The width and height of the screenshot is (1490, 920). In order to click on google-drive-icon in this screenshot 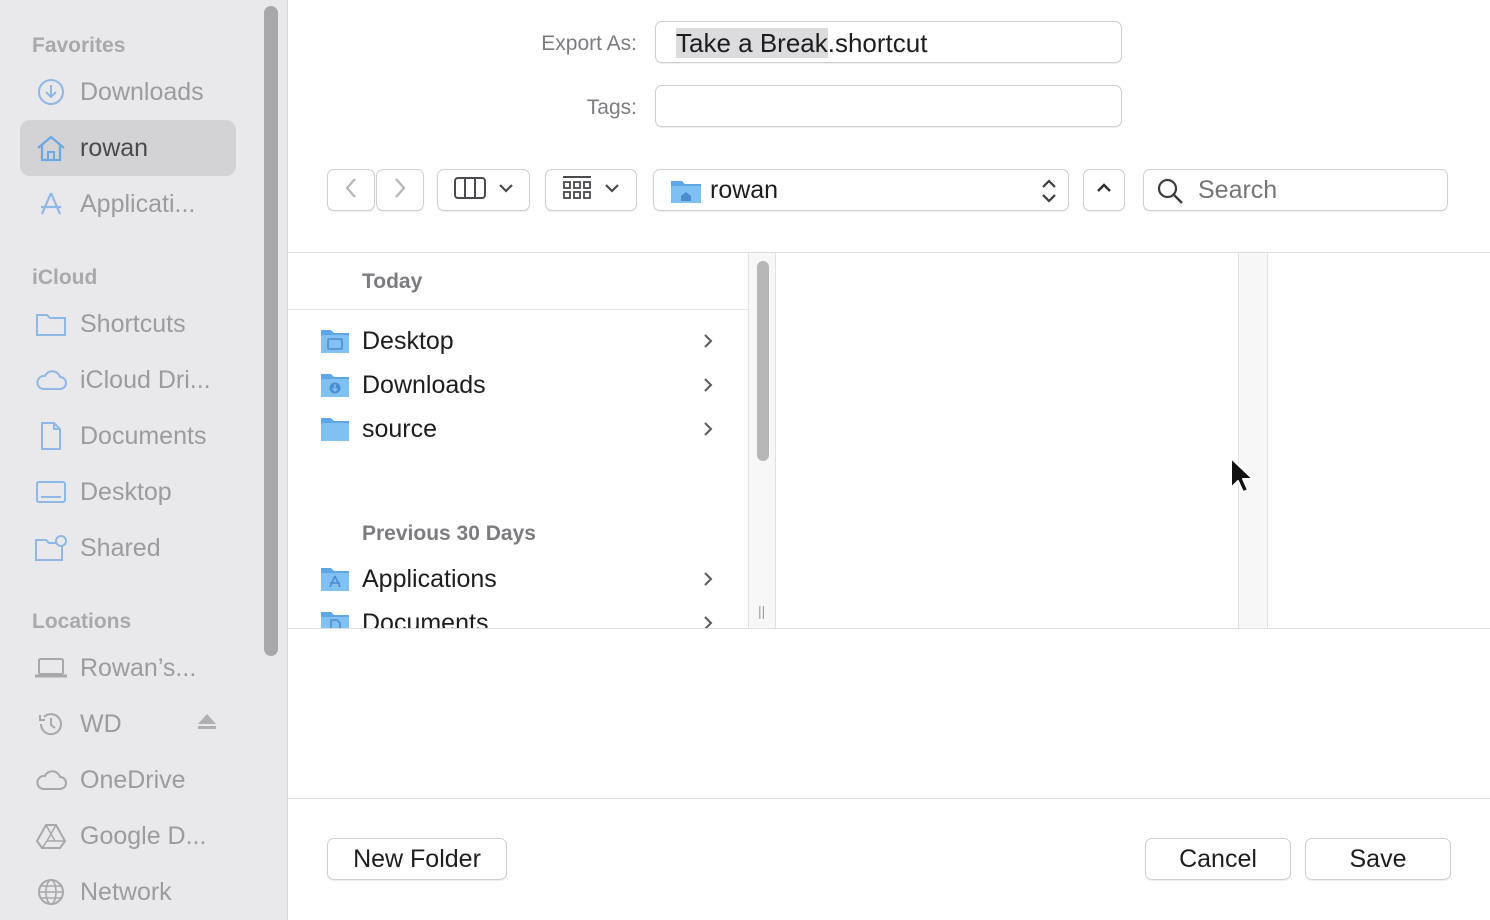, I will do `click(51, 836)`.